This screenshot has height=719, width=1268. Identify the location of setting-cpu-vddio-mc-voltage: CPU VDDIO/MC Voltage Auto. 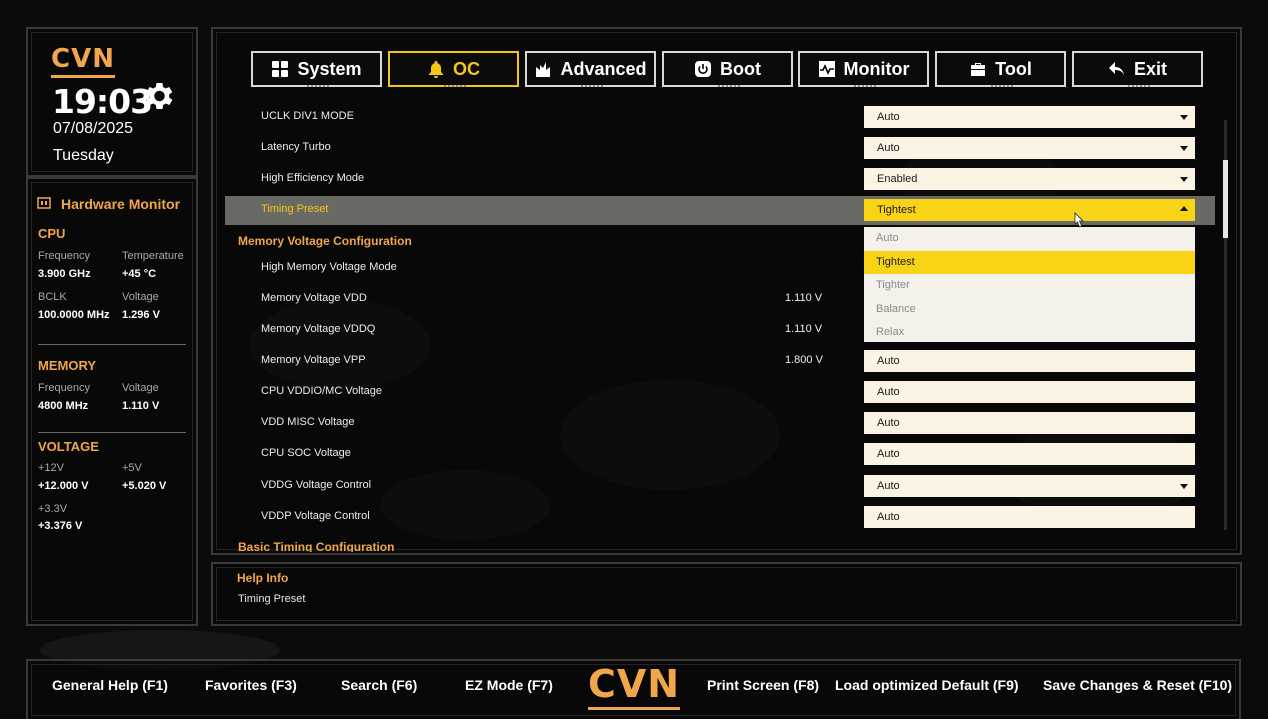
(720, 392).